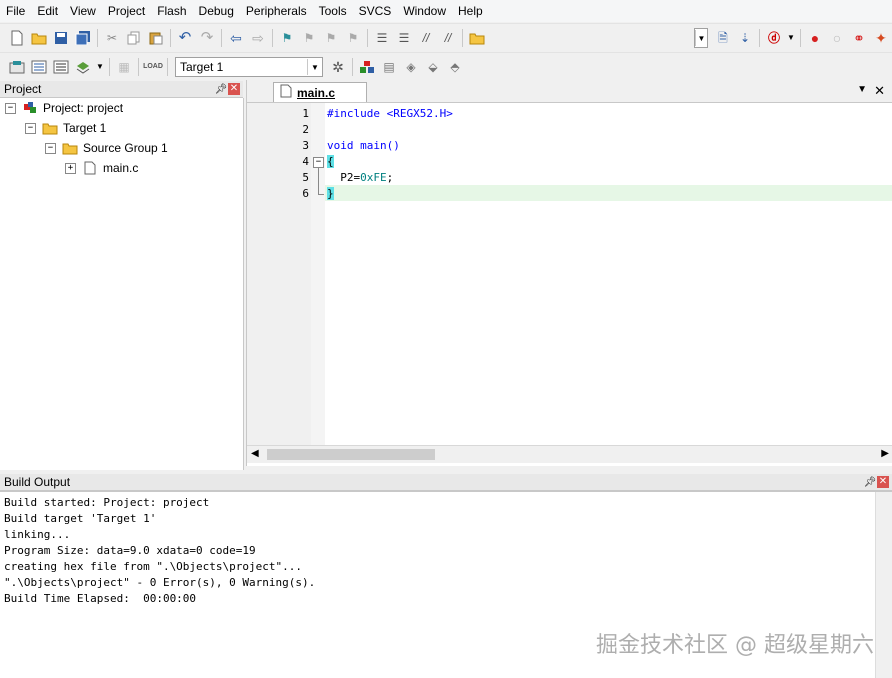 The image size is (892, 678). What do you see at coordinates (815, 38) in the screenshot?
I see `breakpoint-icon: ●` at bounding box center [815, 38].